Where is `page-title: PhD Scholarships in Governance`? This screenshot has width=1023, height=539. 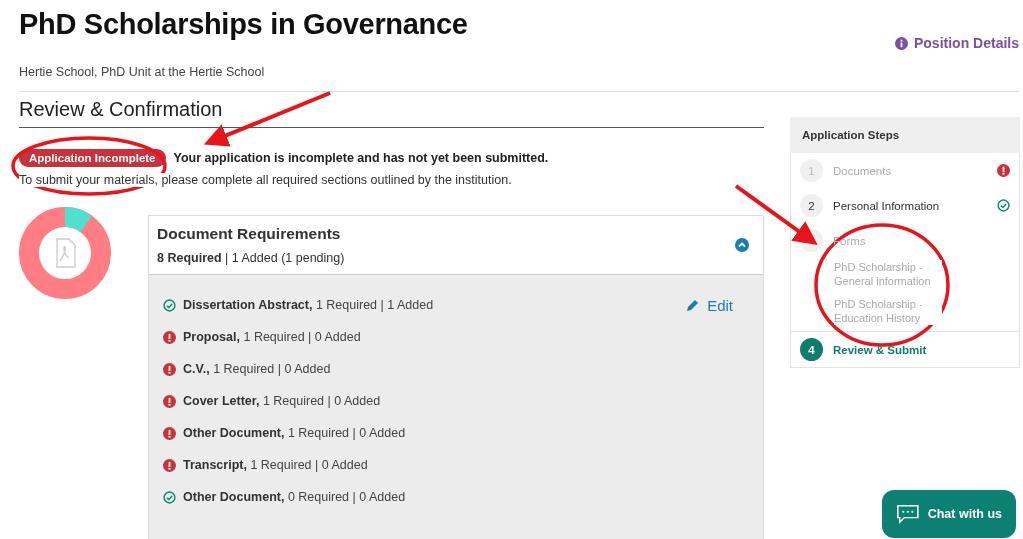 page-title: PhD Scholarships in Governance is located at coordinates (243, 24).